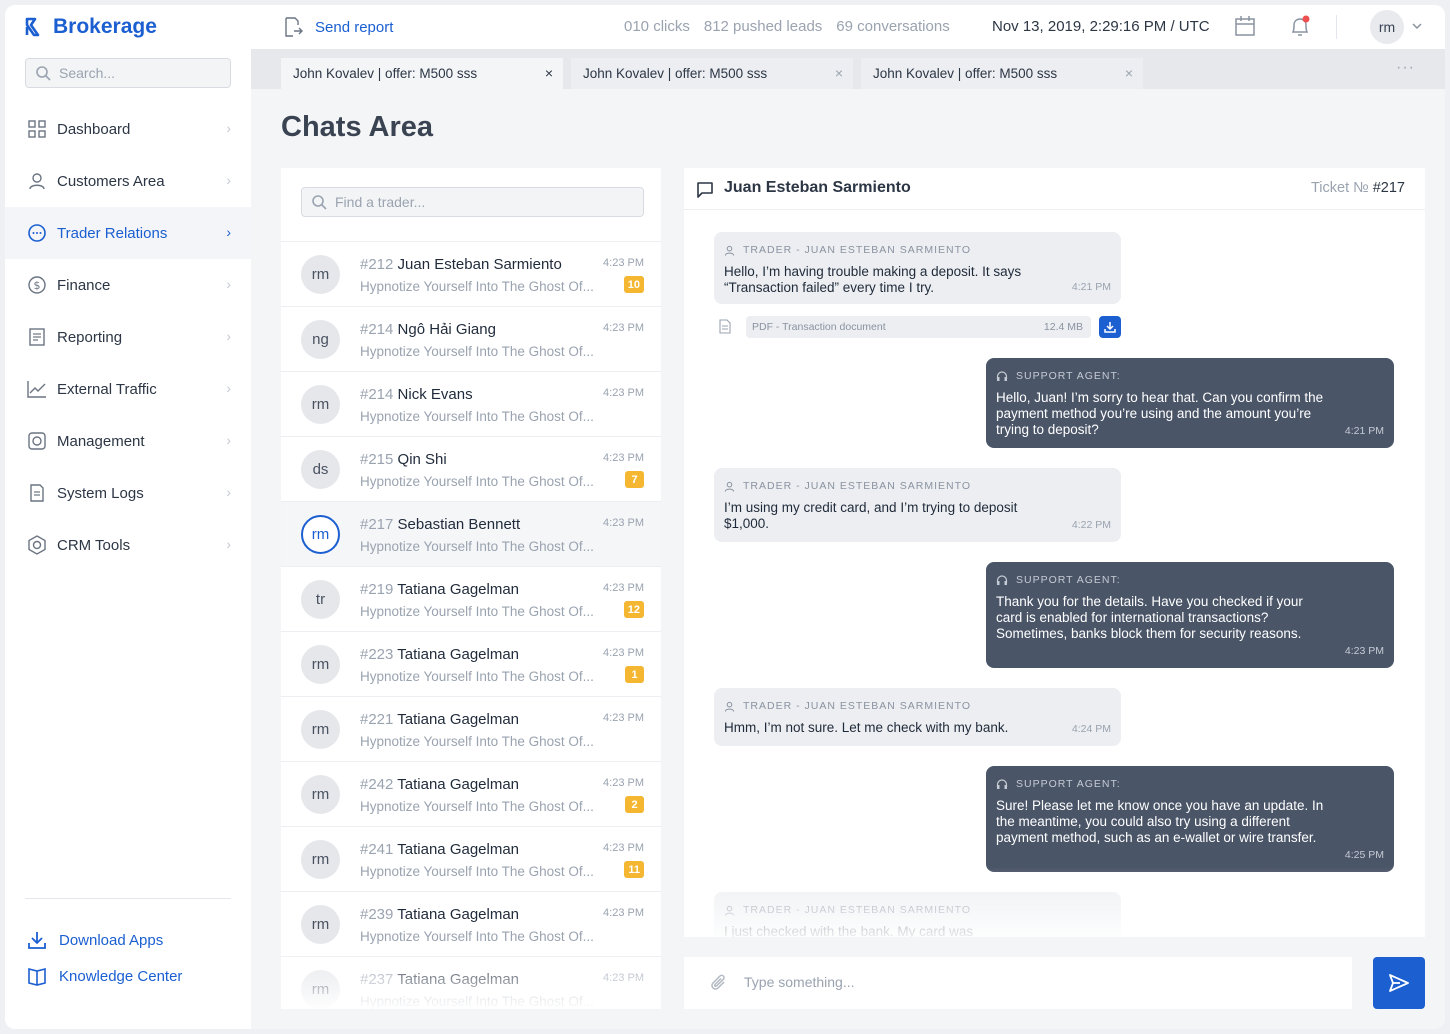  I want to click on sidebar-item-management: Management ›, so click(128, 441).